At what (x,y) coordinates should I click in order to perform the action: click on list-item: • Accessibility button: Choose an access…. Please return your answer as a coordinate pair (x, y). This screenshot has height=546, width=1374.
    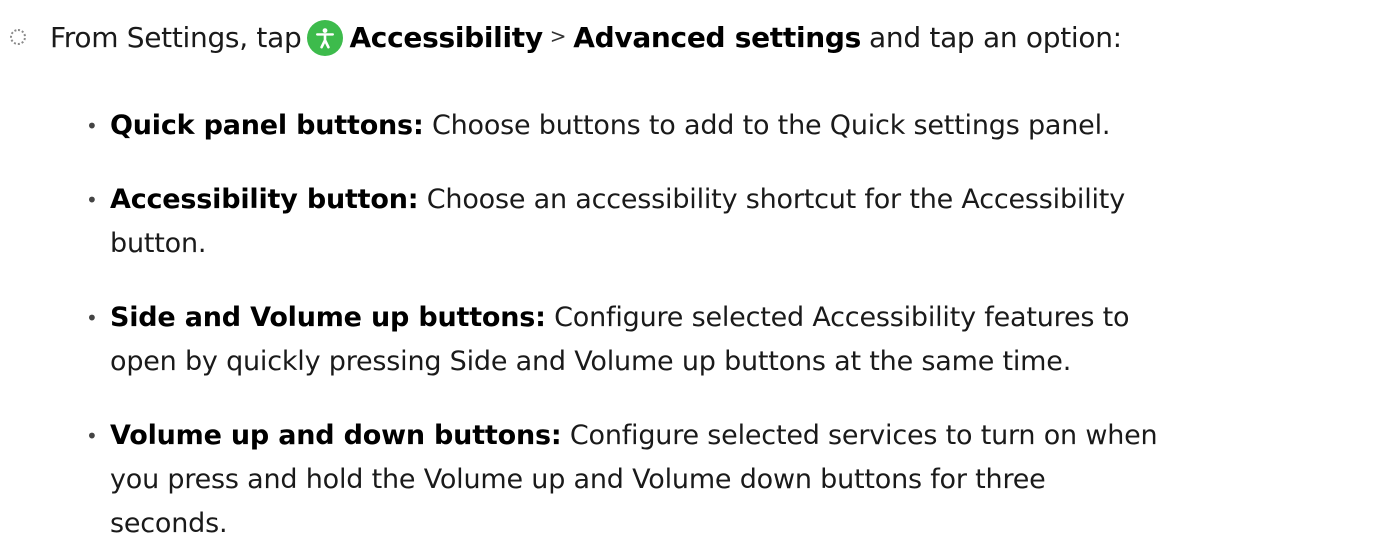
    Looking at the image, I should click on (718, 222).